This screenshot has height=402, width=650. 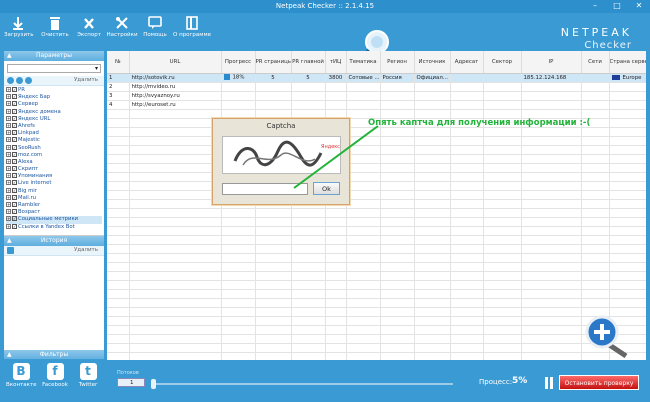 What do you see at coordinates (54, 227) in the screenshot?
I see `tree-item: + ✓ Ссылки в Yandex Bot` at bounding box center [54, 227].